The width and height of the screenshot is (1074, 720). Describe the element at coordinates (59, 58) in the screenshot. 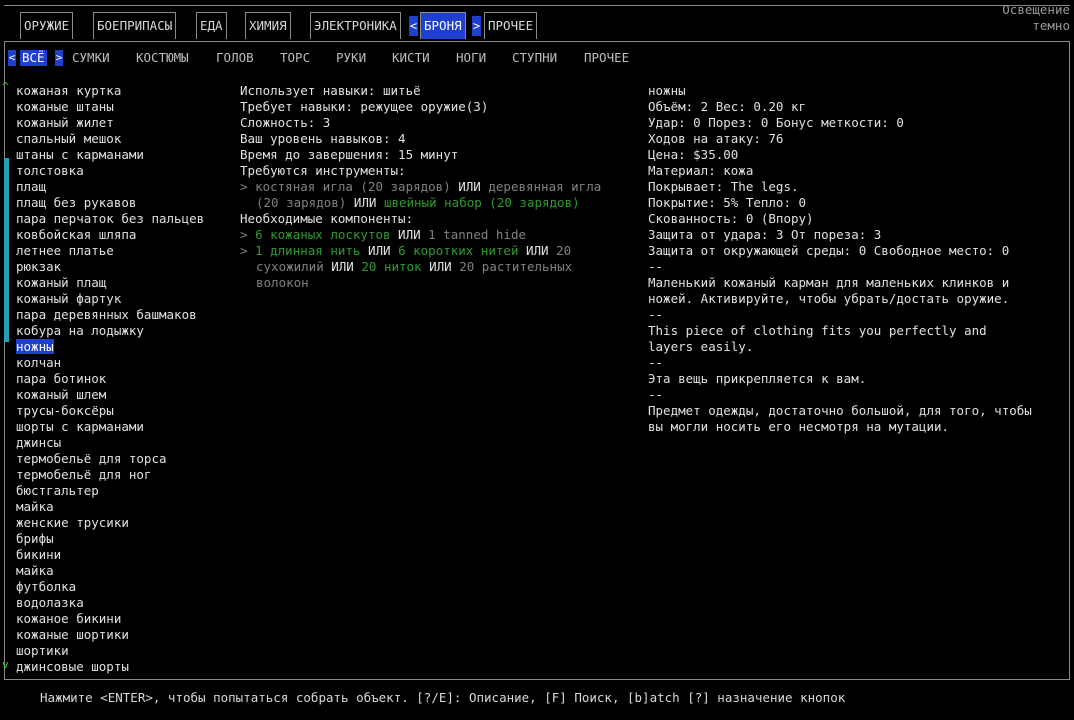

I see `subtab-right-arrow-icon: >` at that location.